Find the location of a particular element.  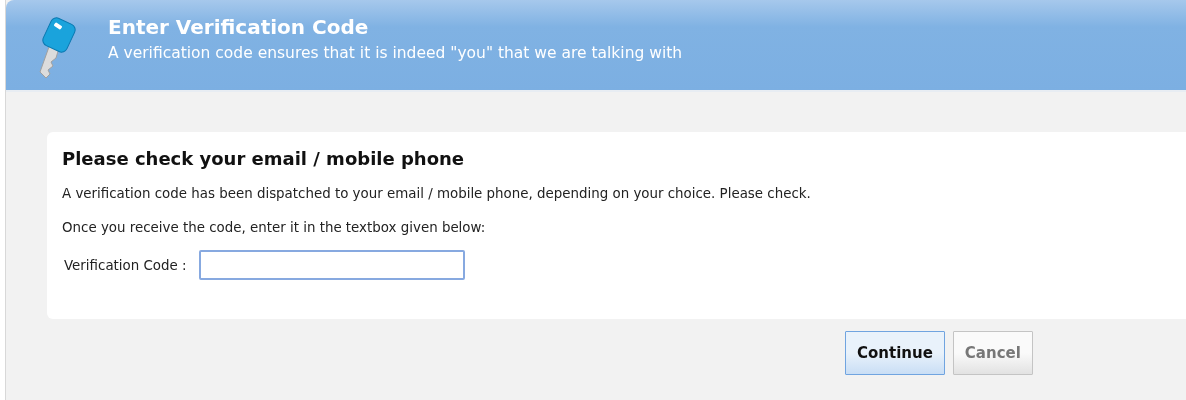

continue-button: Continue is located at coordinates (895, 353).